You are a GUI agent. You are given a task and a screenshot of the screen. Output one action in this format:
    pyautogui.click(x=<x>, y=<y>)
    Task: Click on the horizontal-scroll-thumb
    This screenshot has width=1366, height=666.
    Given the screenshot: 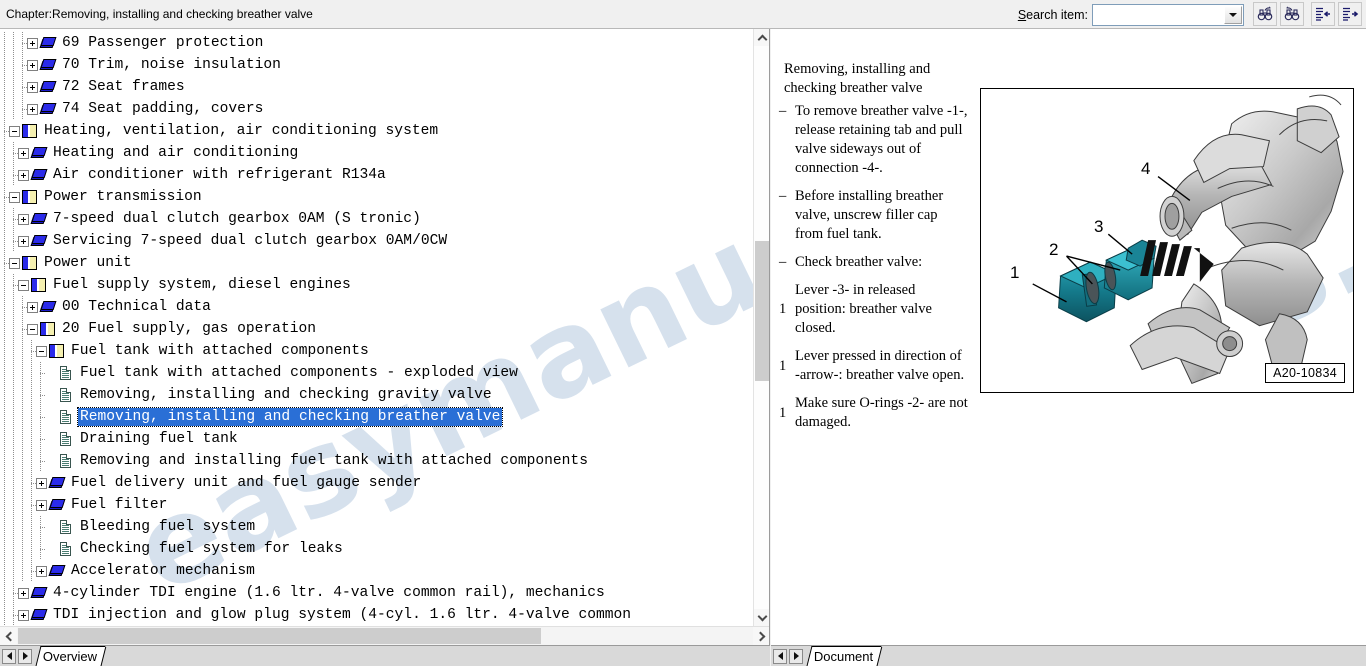 What is the action you would take?
    pyautogui.click(x=279, y=636)
    